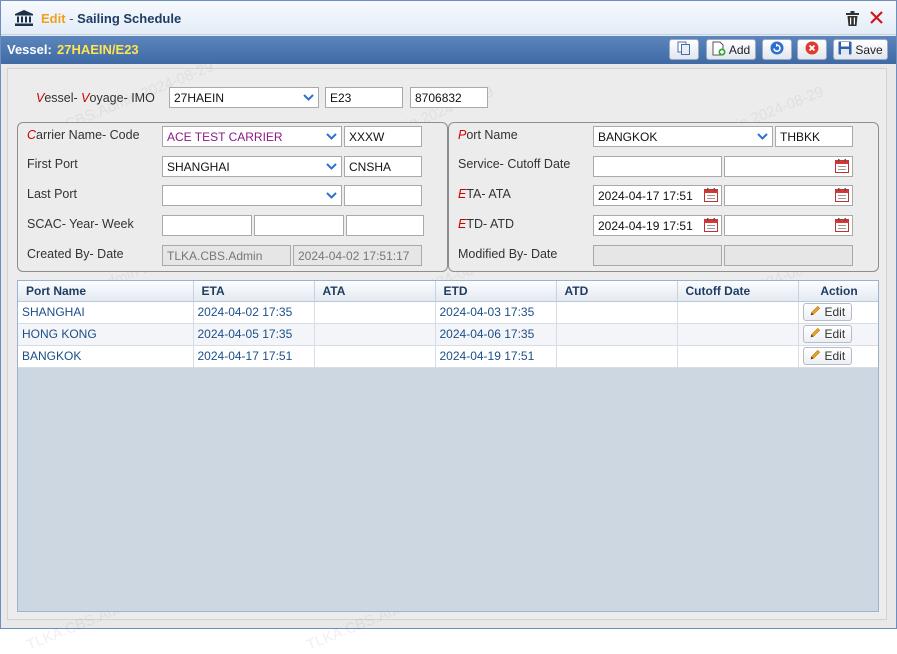 The image size is (897, 654). Describe the element at coordinates (449, 97) in the screenshot. I see `imo-field: 8706832` at that location.